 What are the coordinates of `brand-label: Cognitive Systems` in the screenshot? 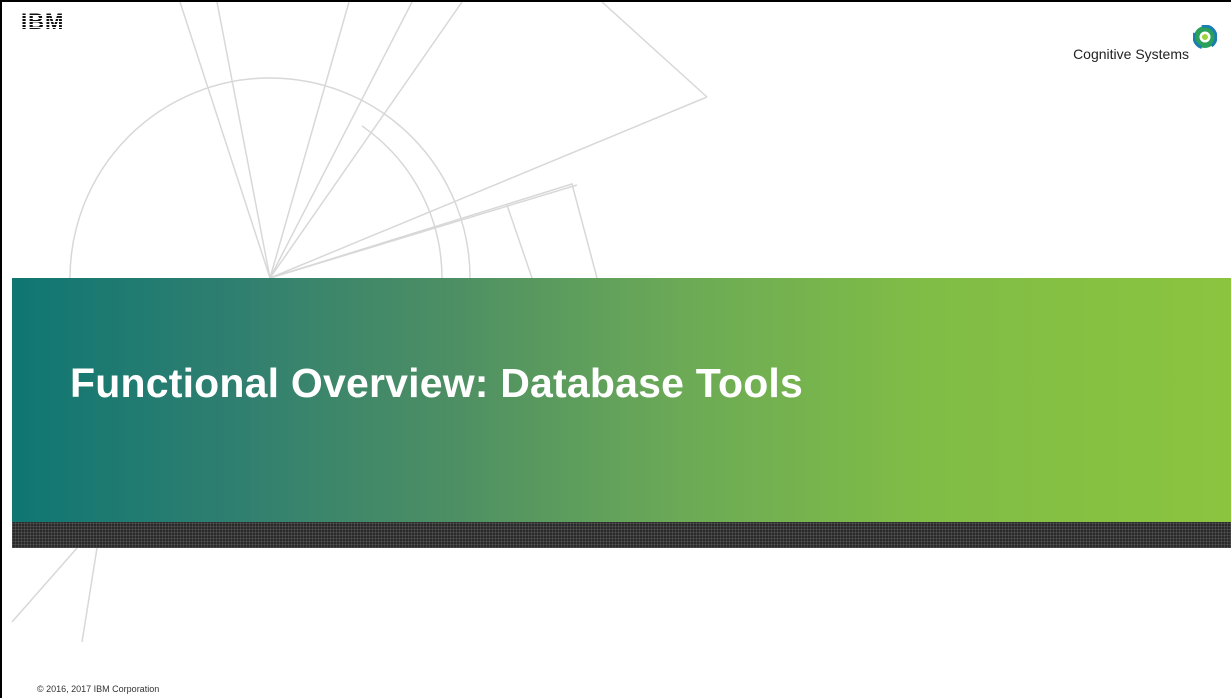 It's located at (1131, 54).